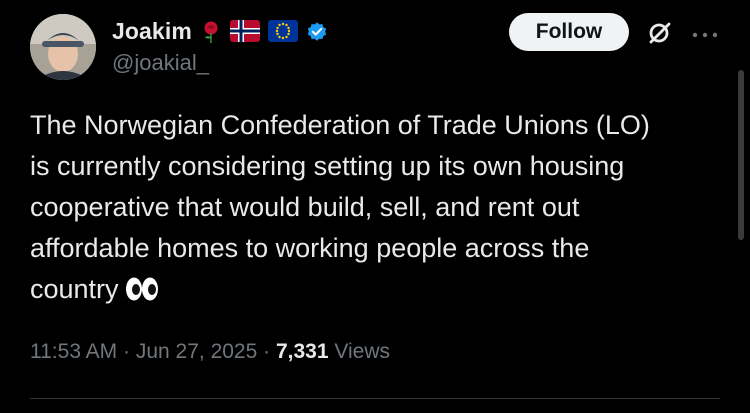 The image size is (750, 413). I want to click on more-options-icon, so click(705, 32).